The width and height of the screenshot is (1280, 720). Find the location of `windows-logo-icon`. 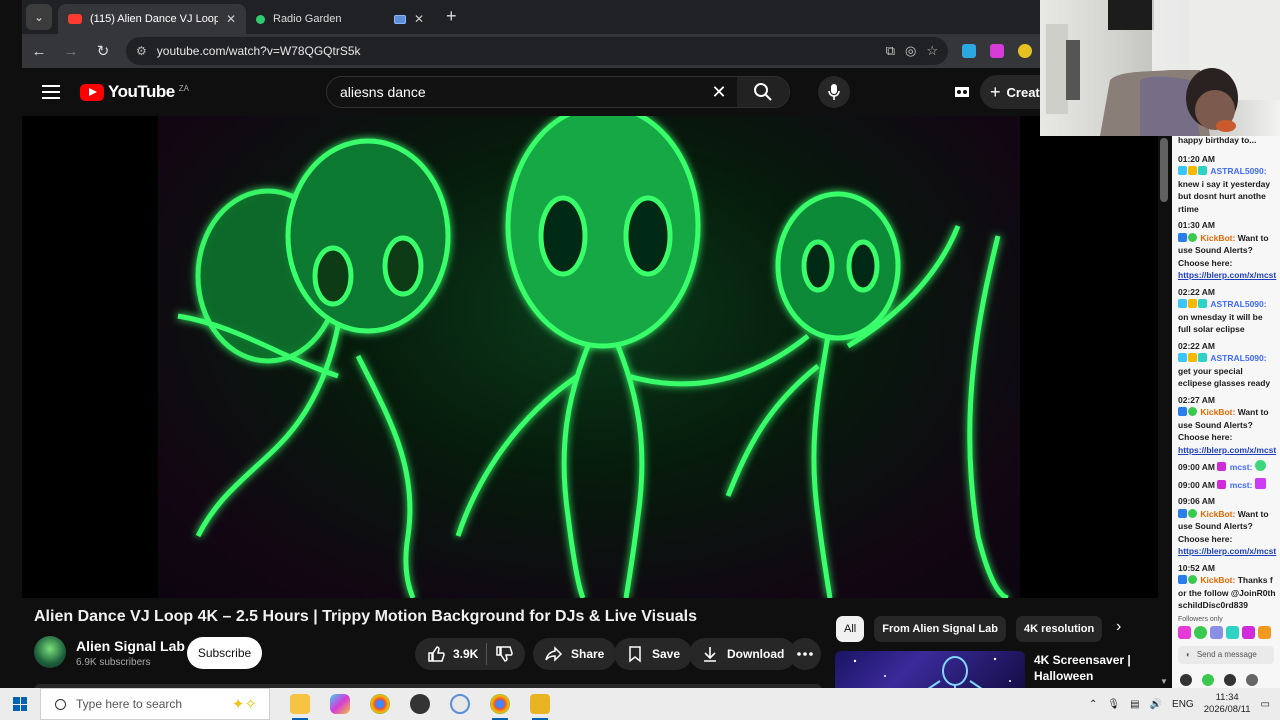

windows-logo-icon is located at coordinates (20, 704).